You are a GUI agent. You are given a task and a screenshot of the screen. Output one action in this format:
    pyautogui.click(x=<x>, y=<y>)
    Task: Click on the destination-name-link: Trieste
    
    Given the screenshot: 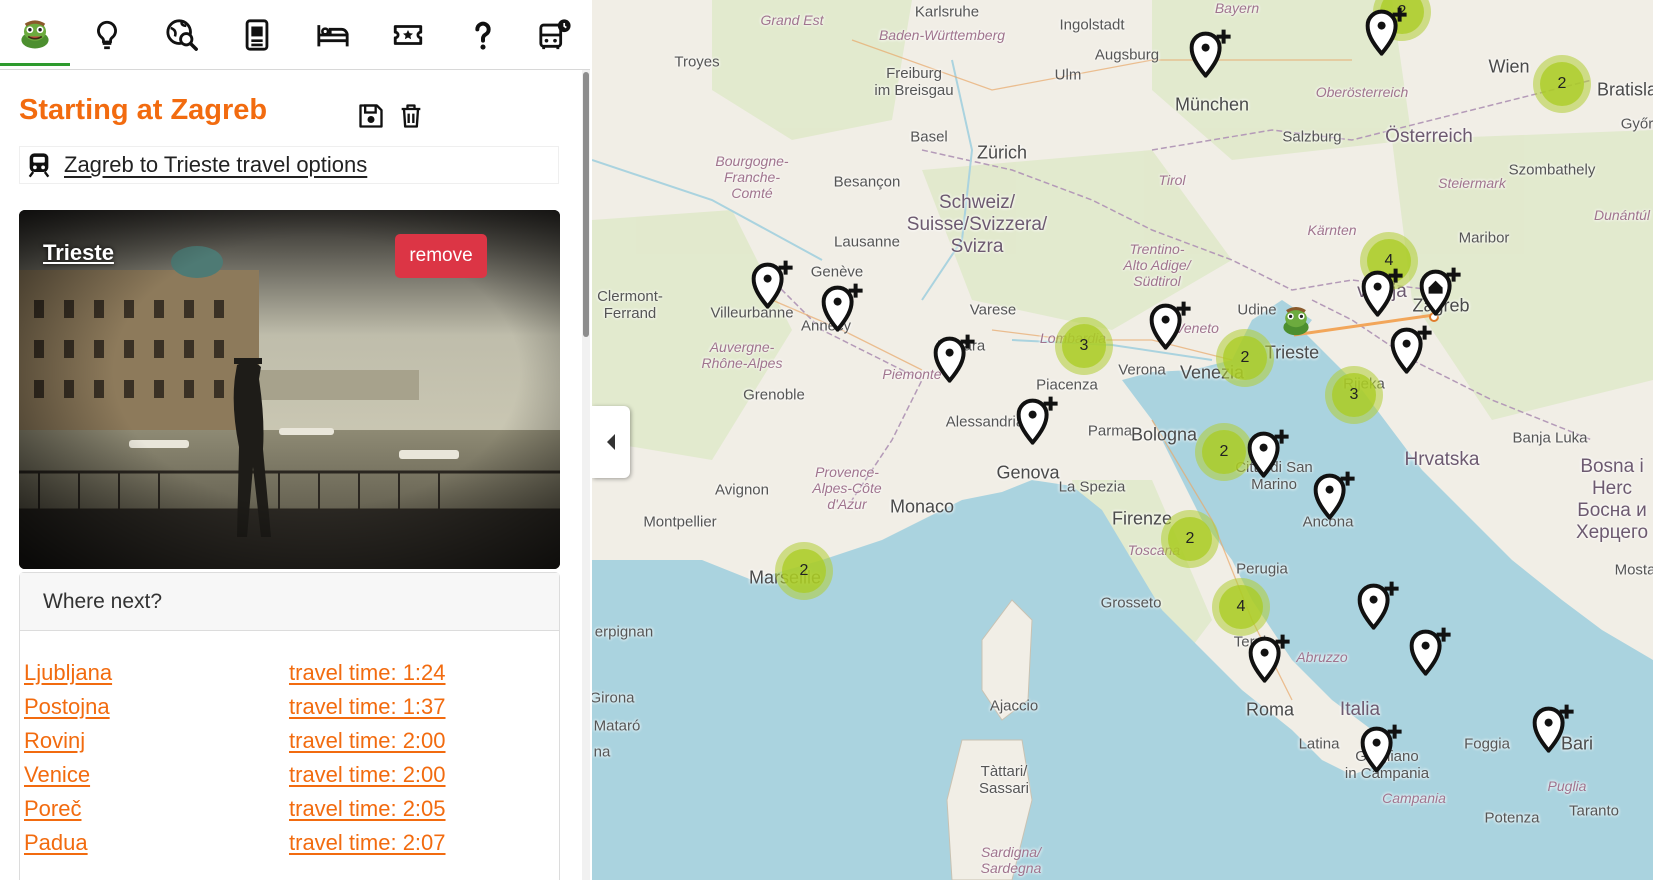 What is the action you would take?
    pyautogui.click(x=78, y=253)
    